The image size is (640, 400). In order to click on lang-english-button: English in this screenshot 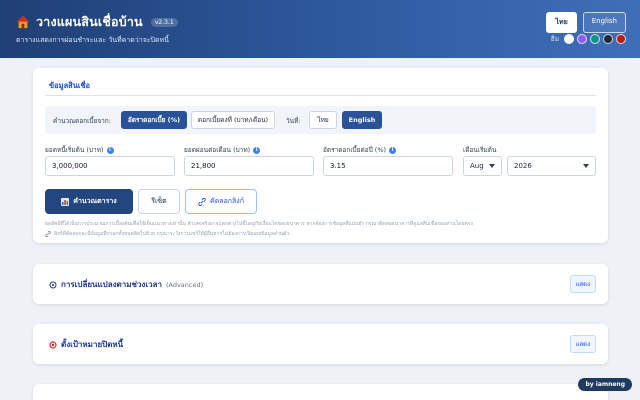, I will do `click(604, 22)`.